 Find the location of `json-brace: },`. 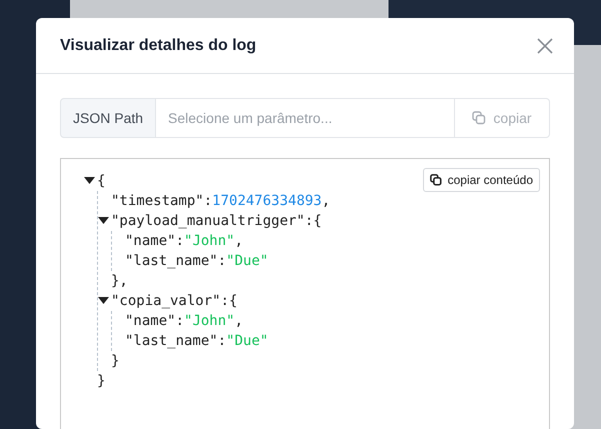

json-brace: }, is located at coordinates (119, 281).